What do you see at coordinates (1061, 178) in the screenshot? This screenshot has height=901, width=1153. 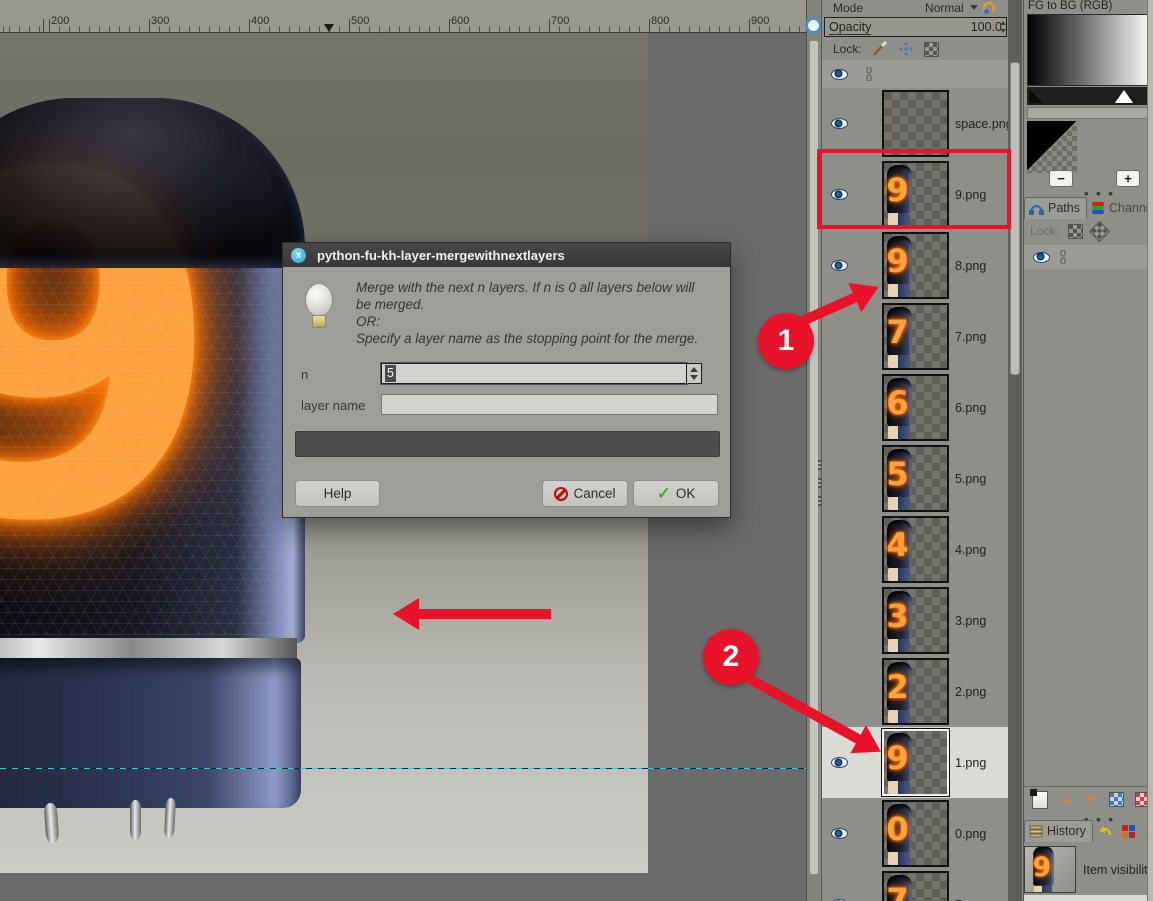 I see `zoom-out-button: −` at bounding box center [1061, 178].